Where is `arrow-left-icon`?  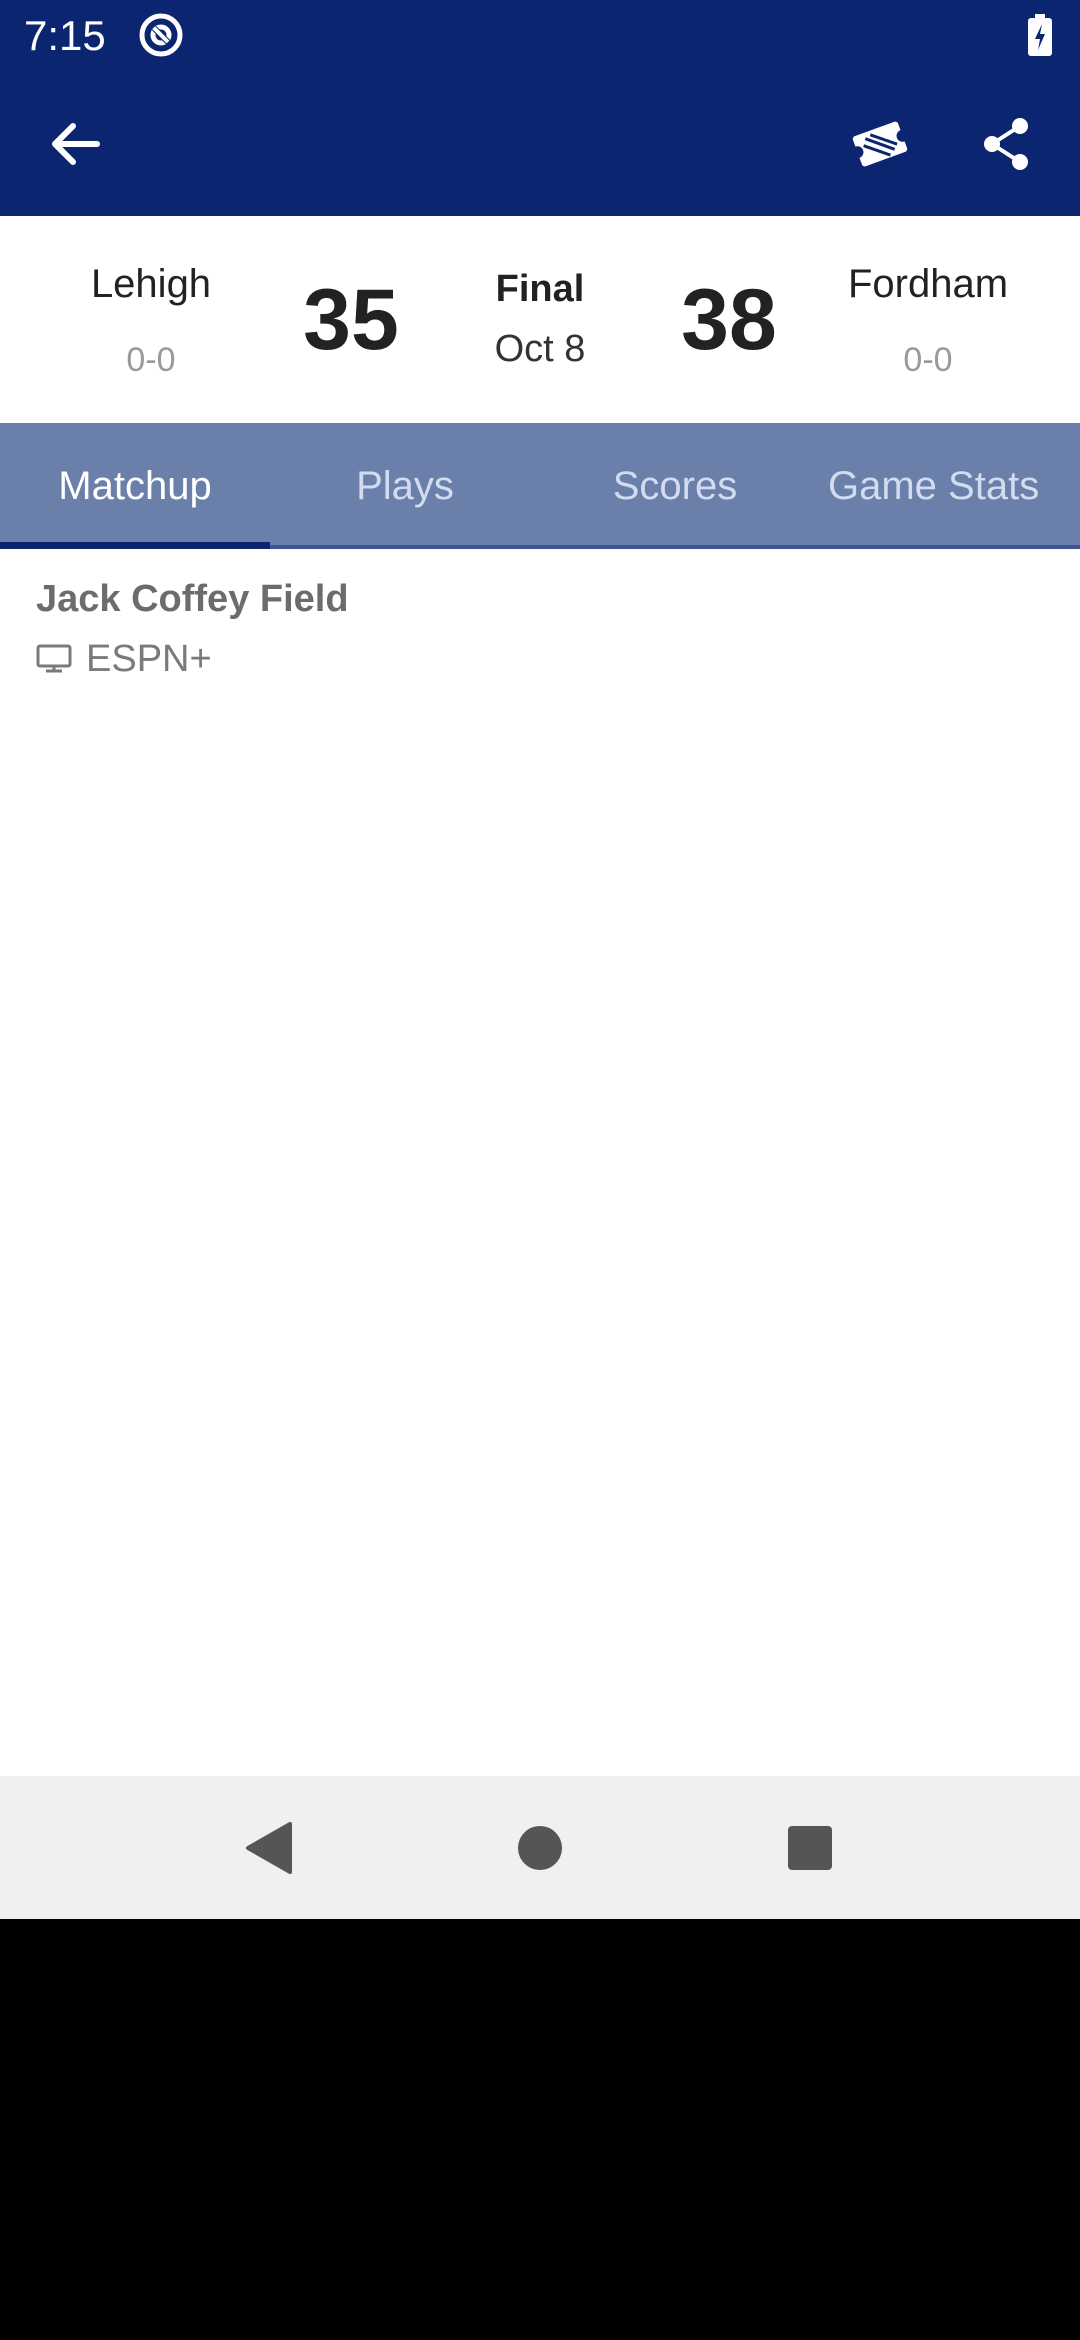
arrow-left-icon is located at coordinates (76, 144).